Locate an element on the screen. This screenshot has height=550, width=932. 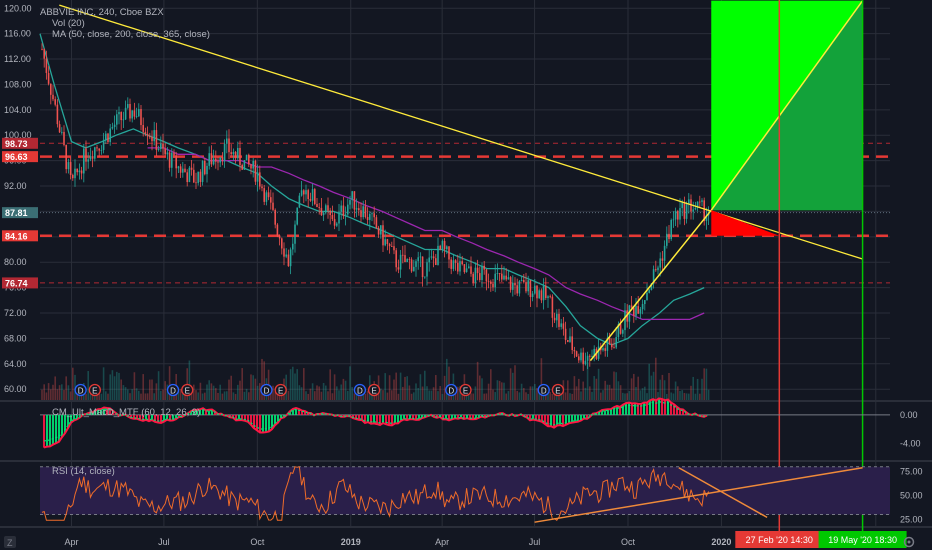
price-tick-label: 72.00 is located at coordinates (15, 313).